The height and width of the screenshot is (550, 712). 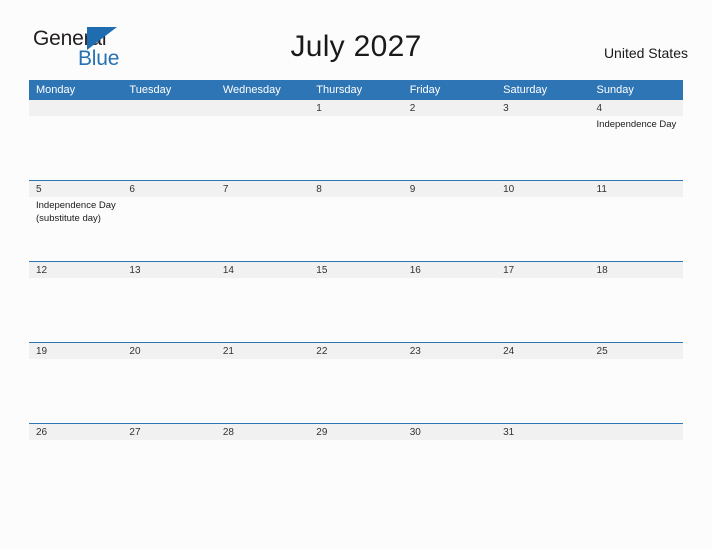 What do you see at coordinates (76, 205) in the screenshot?
I see `holiday-label: Independence Day` at bounding box center [76, 205].